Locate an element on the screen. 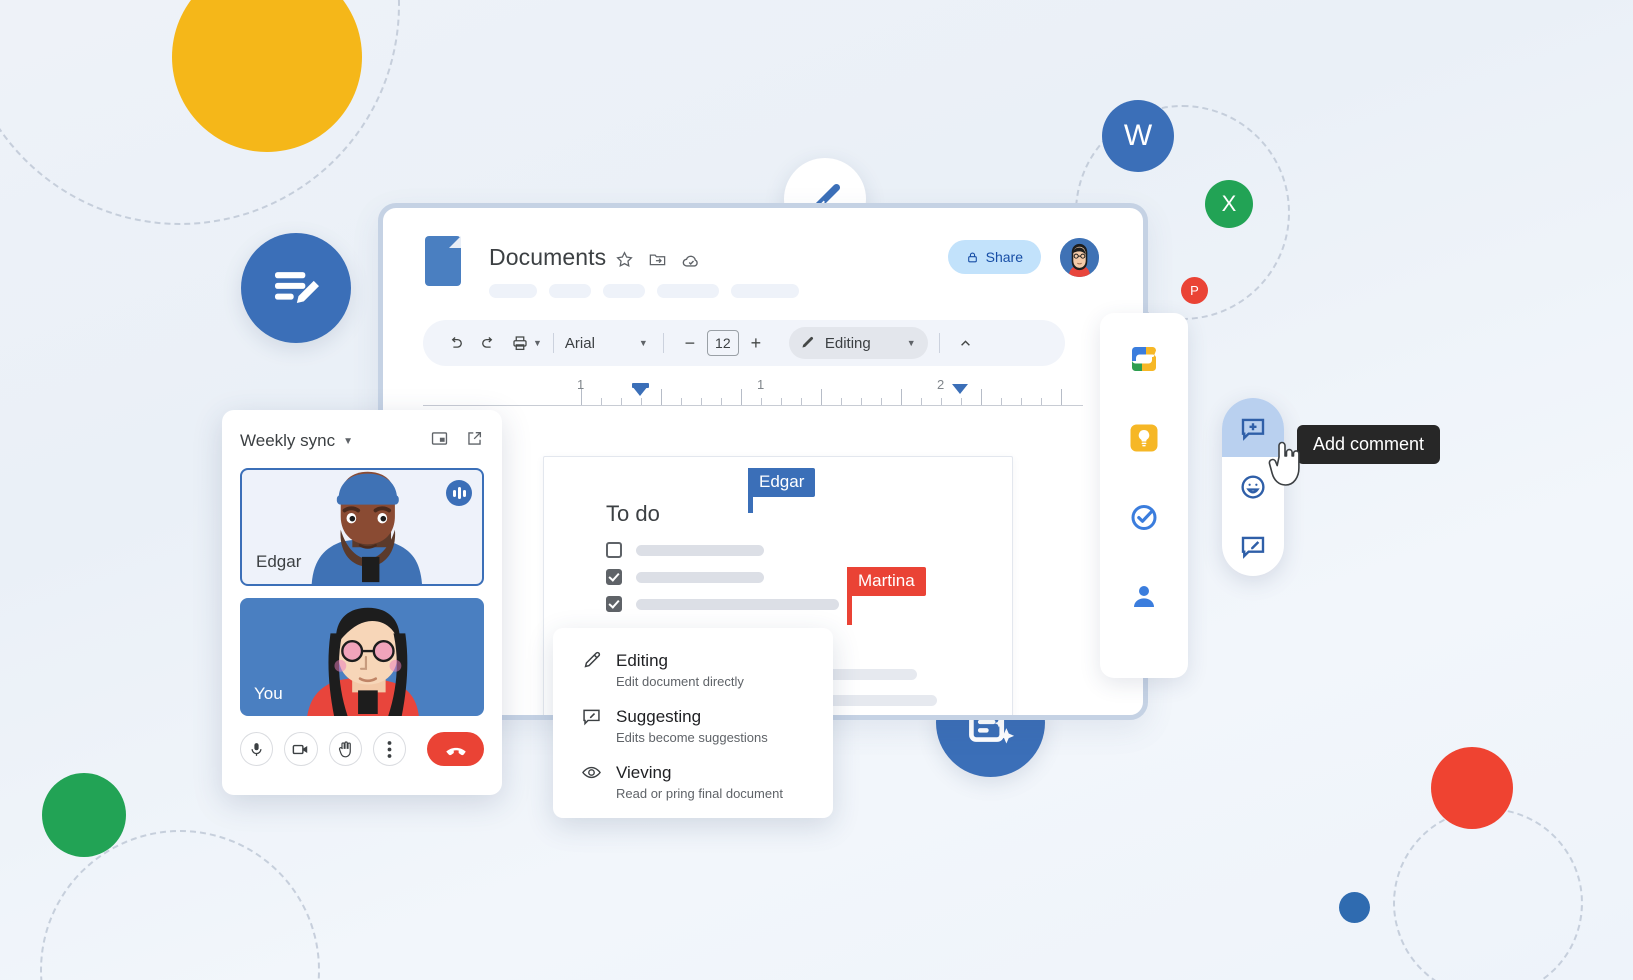 Image resolution: width=1633 pixels, height=980 pixels. document-edit-icon is located at coordinates (297, 288).